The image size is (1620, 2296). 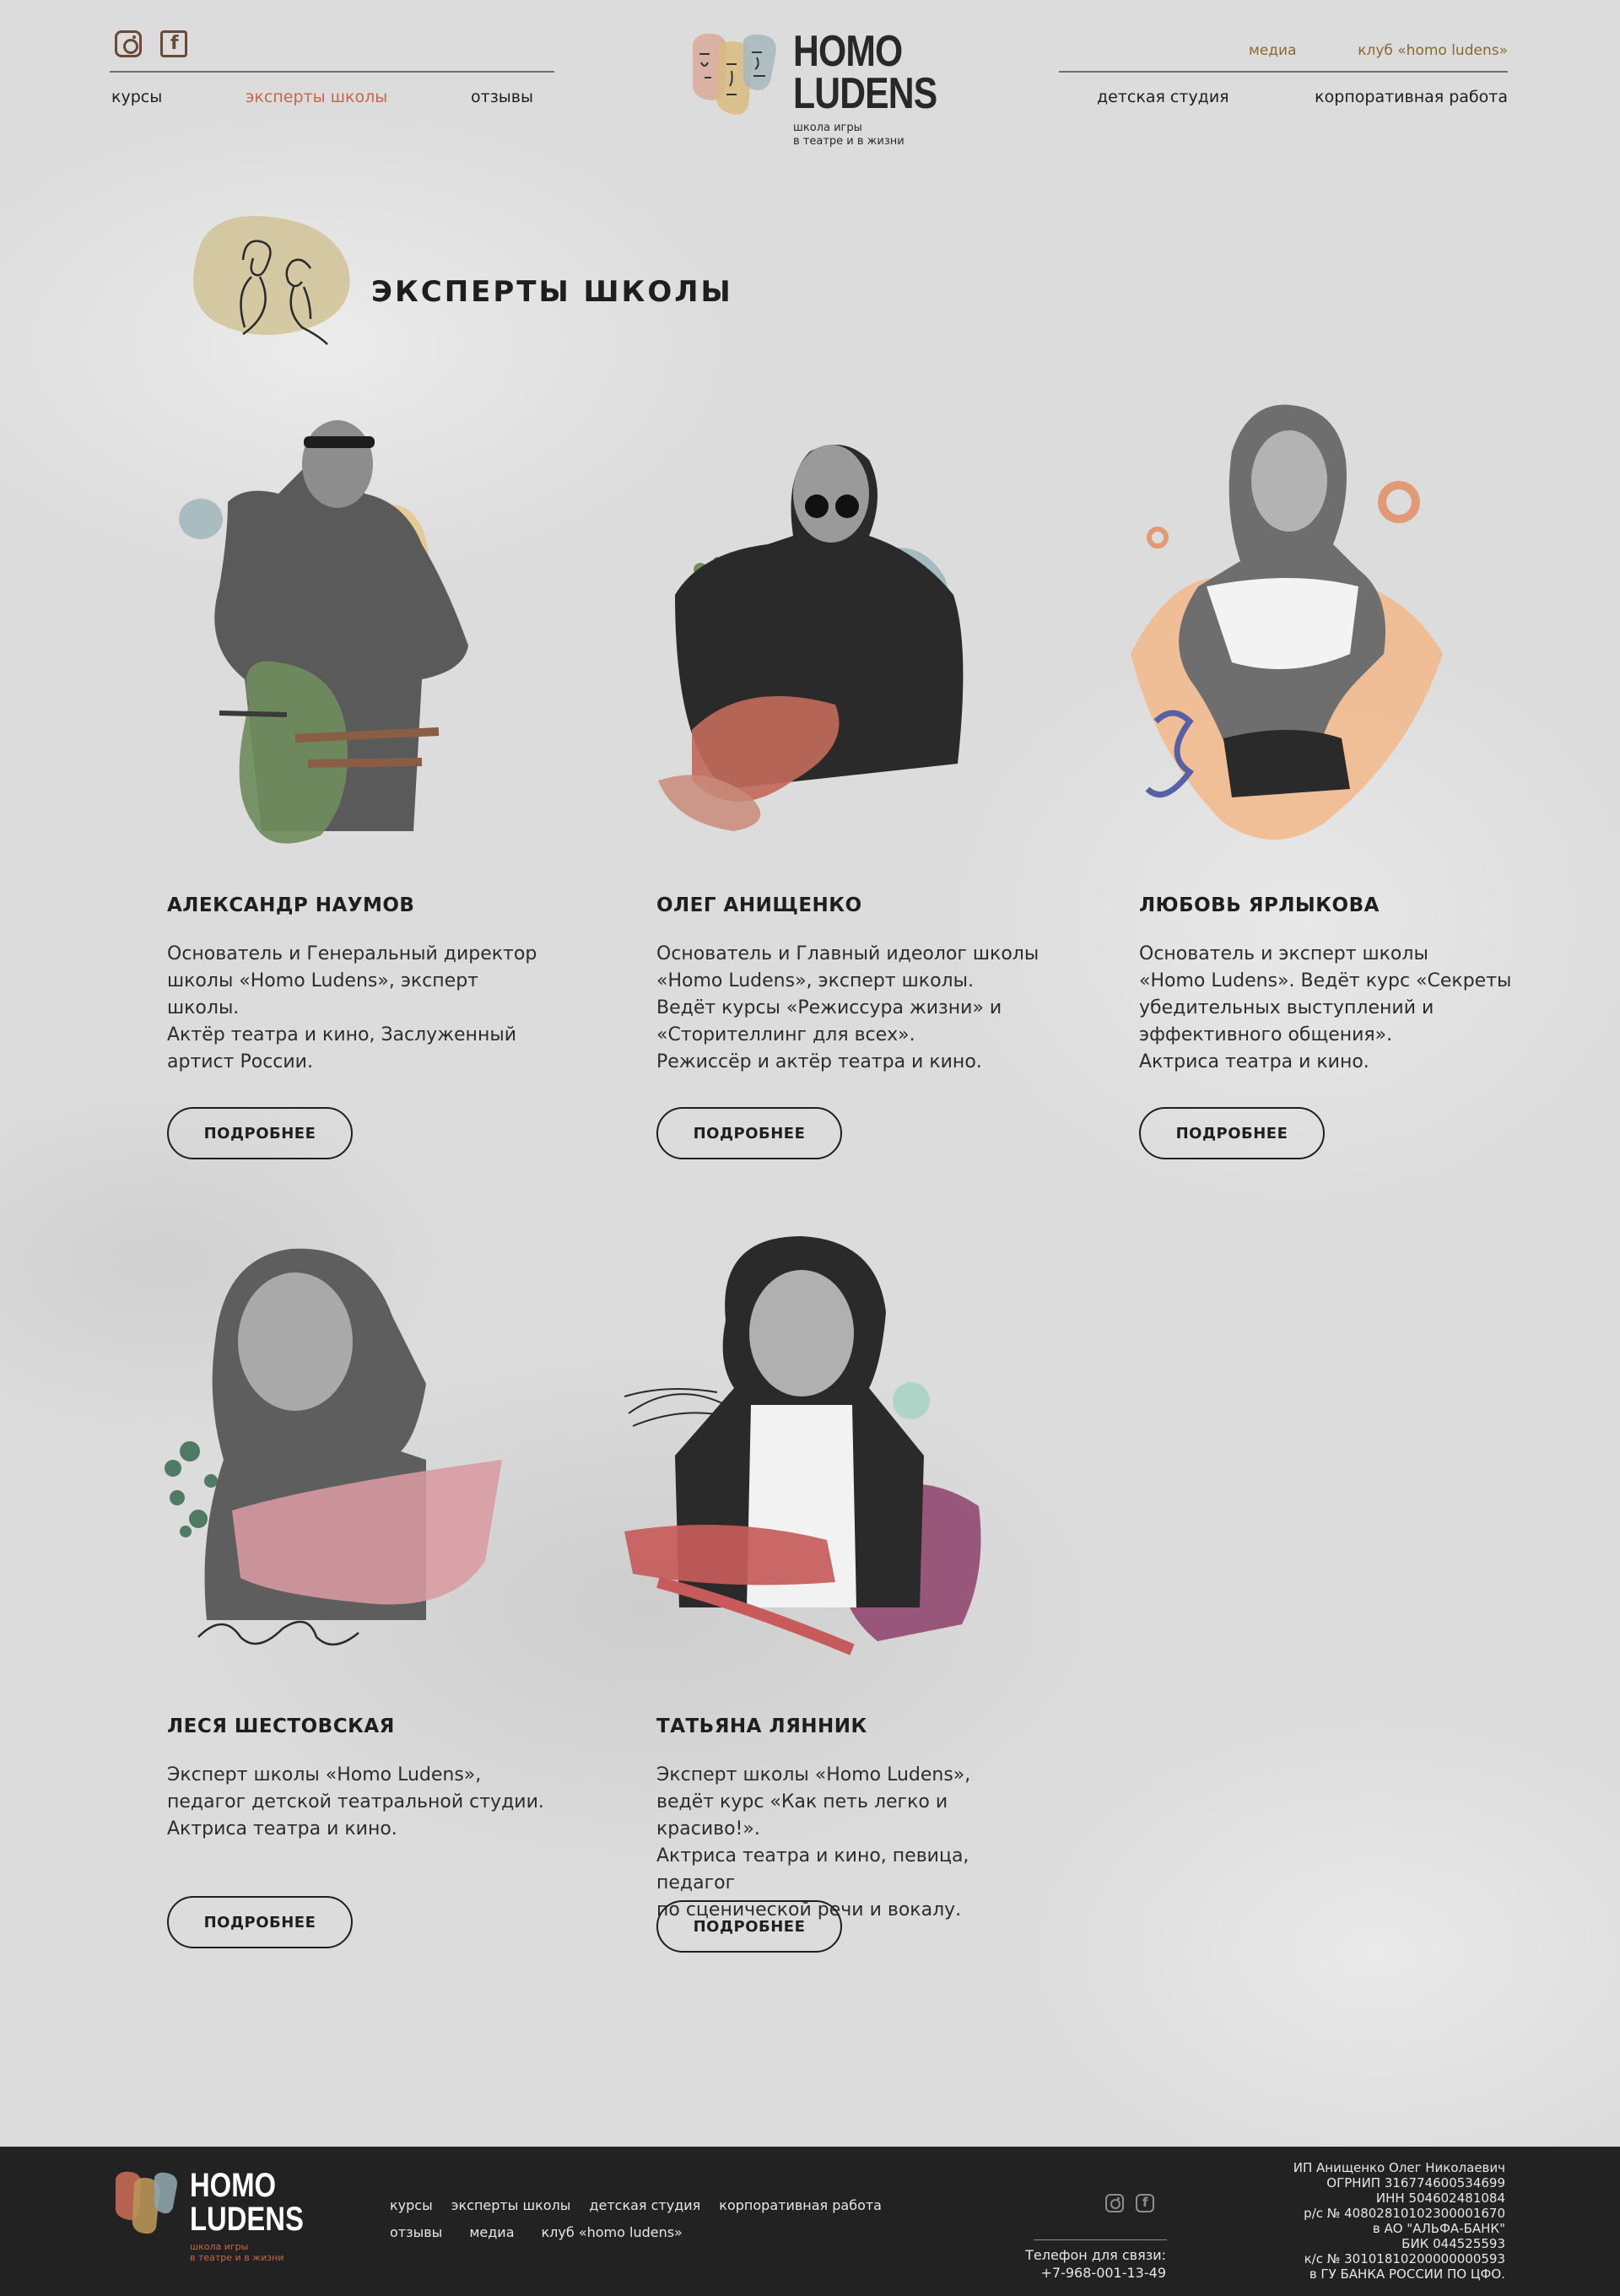 I want to click on experts-title-icon, so click(x=271, y=280).